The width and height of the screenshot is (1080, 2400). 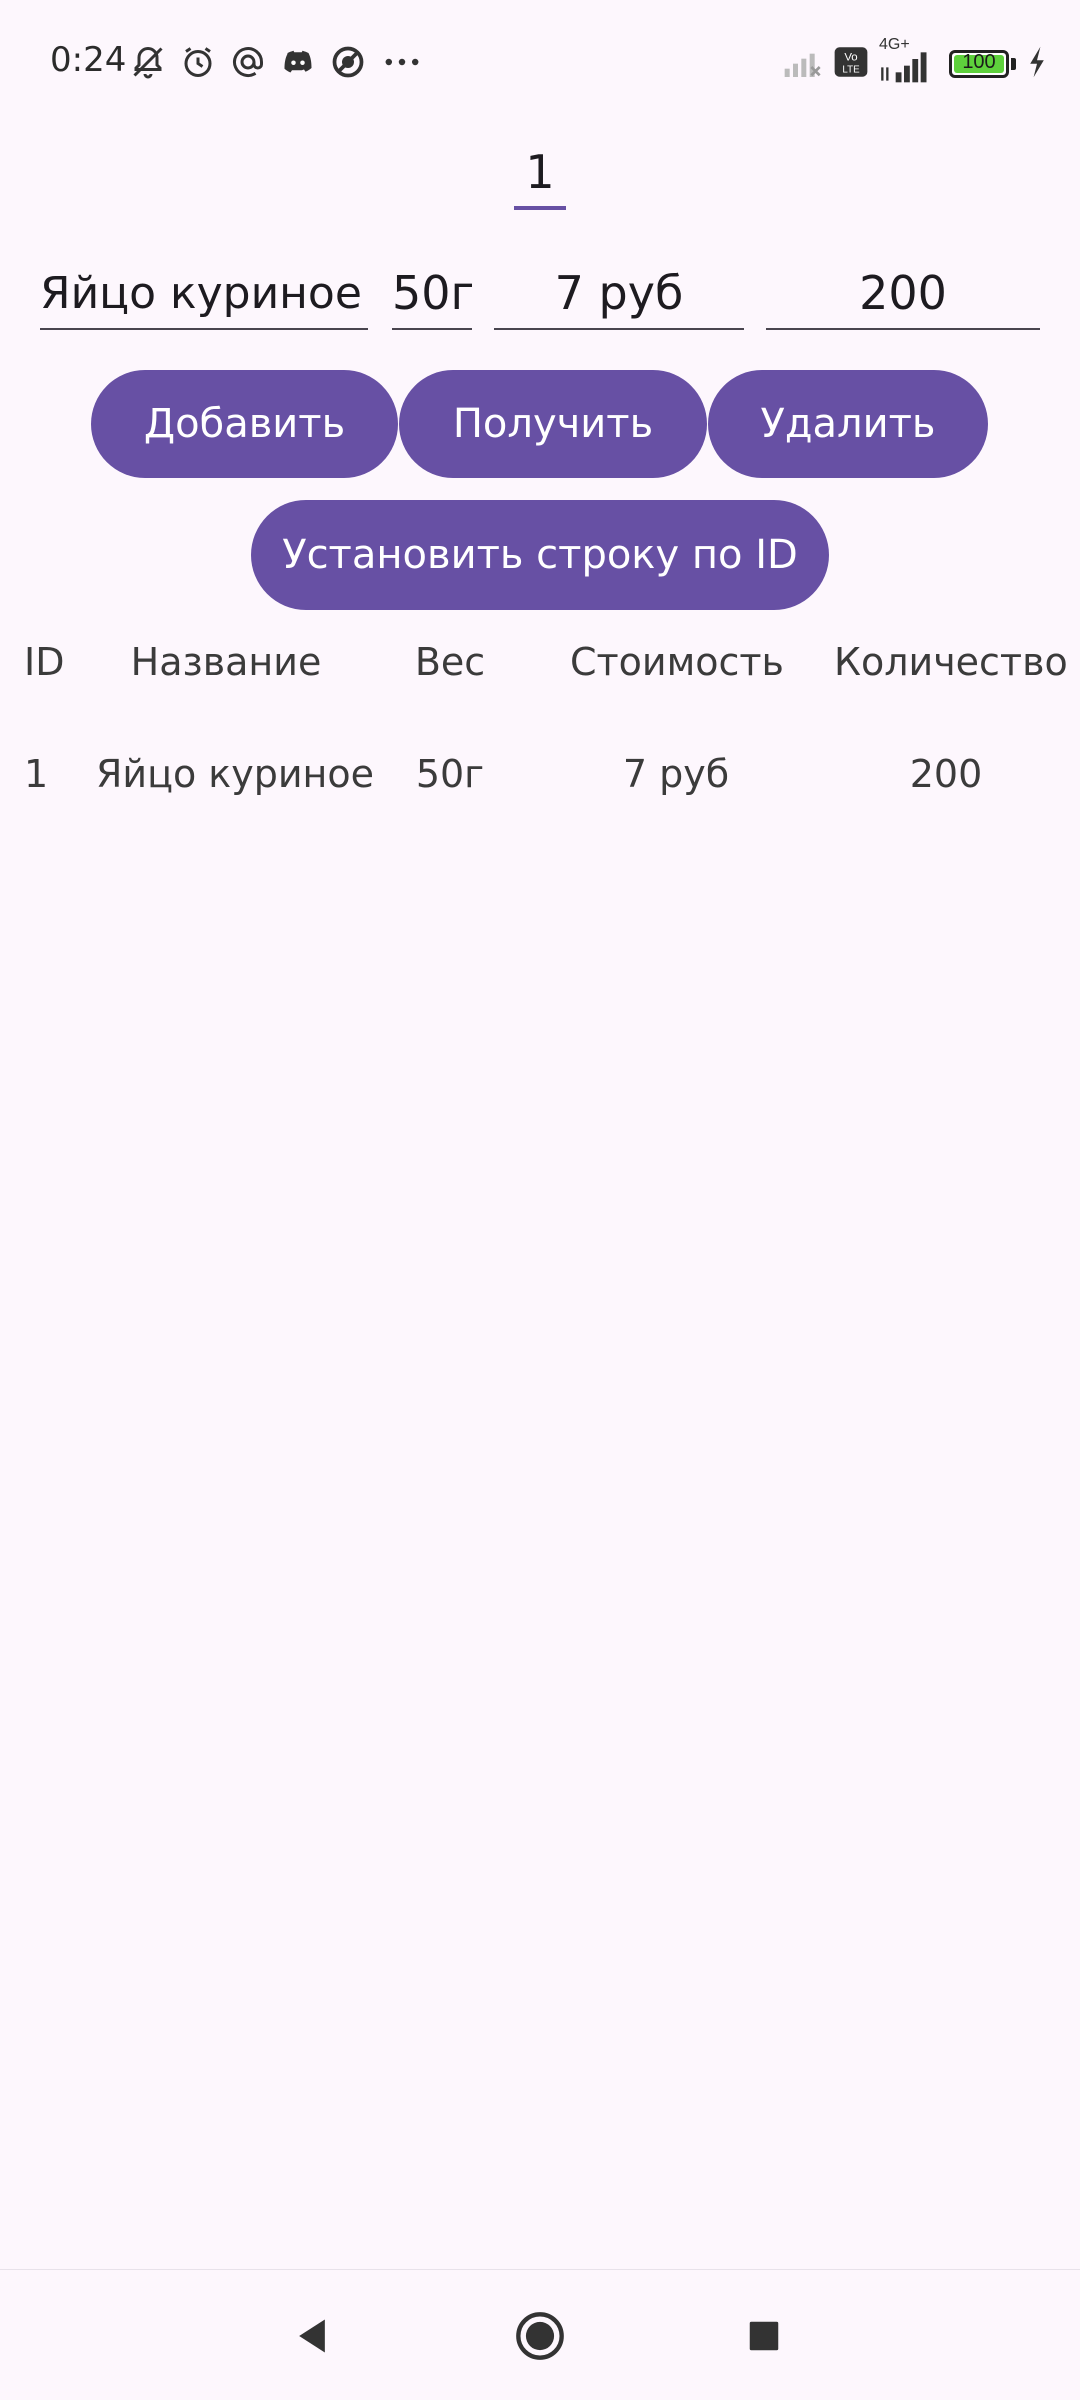 I want to click on more-dots-icon, so click(x=402, y=62).